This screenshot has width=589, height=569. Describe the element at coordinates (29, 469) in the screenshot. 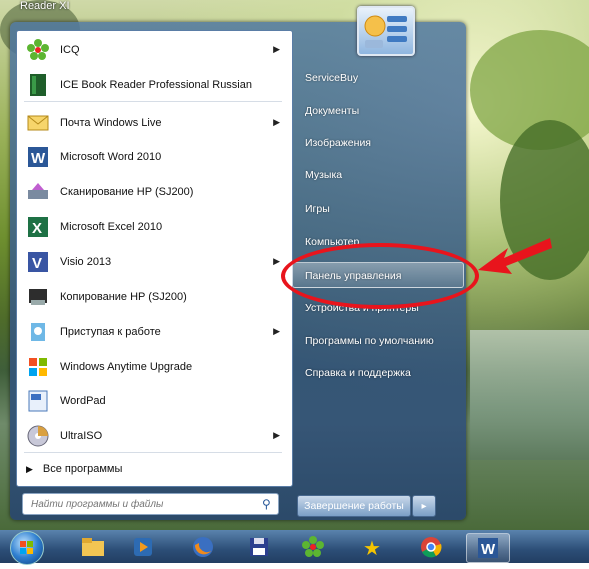

I see `triangle-right-icon: ▶` at that location.